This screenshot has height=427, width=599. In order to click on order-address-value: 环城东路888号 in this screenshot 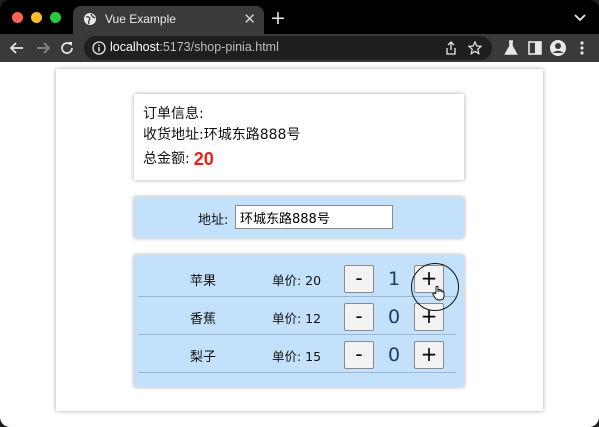, I will do `click(252, 135)`.